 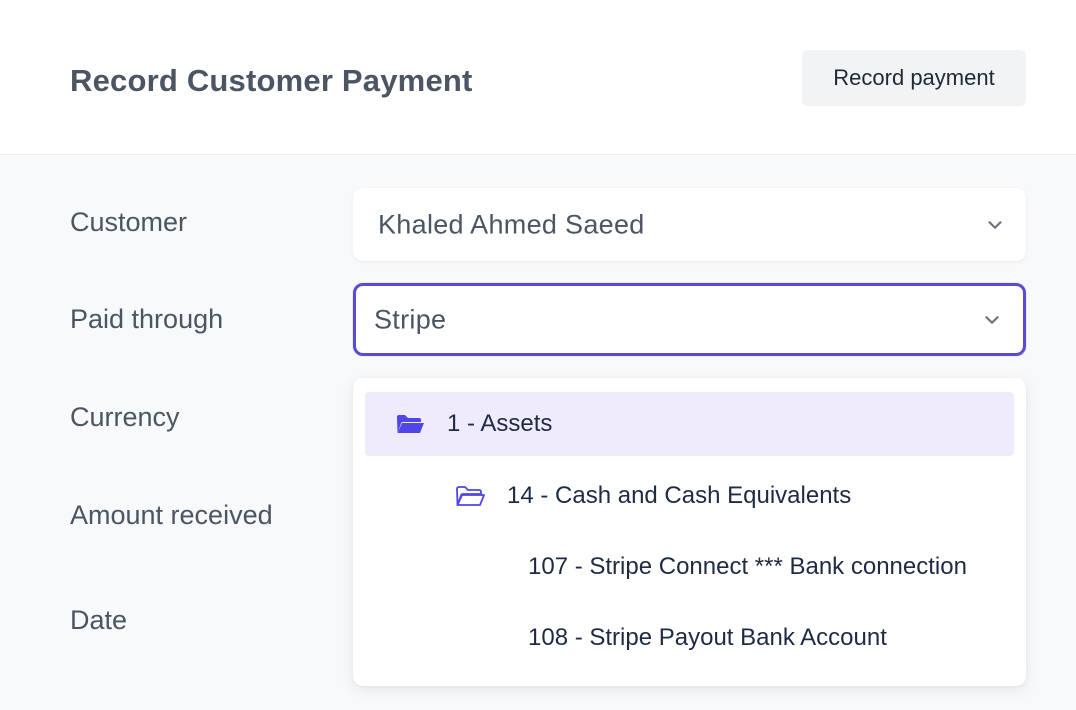 I want to click on page-title: Record Customer Payment, so click(x=271, y=80).